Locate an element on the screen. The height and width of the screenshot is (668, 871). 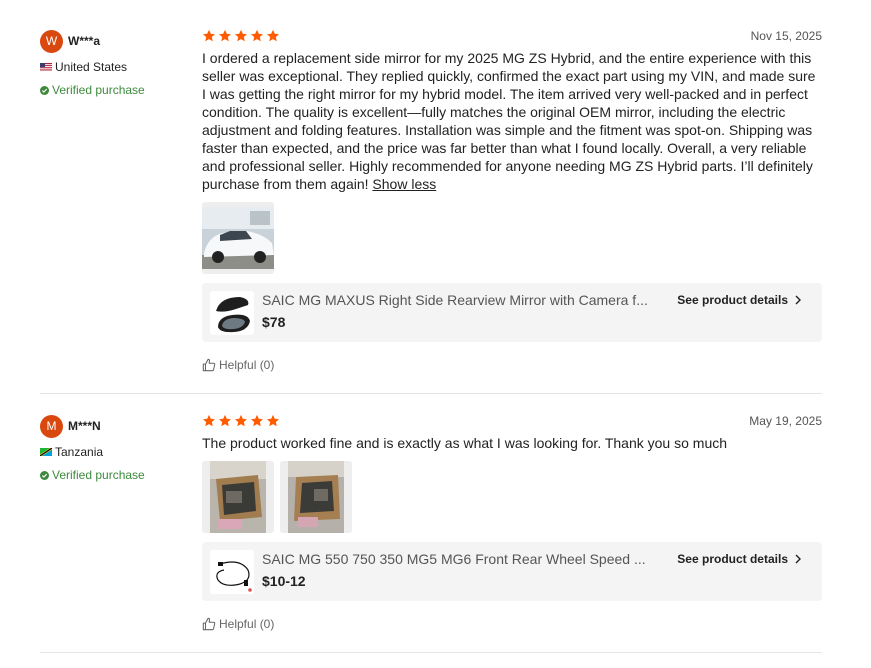
wheel-speed-sensor-image is located at coordinates (232, 572).